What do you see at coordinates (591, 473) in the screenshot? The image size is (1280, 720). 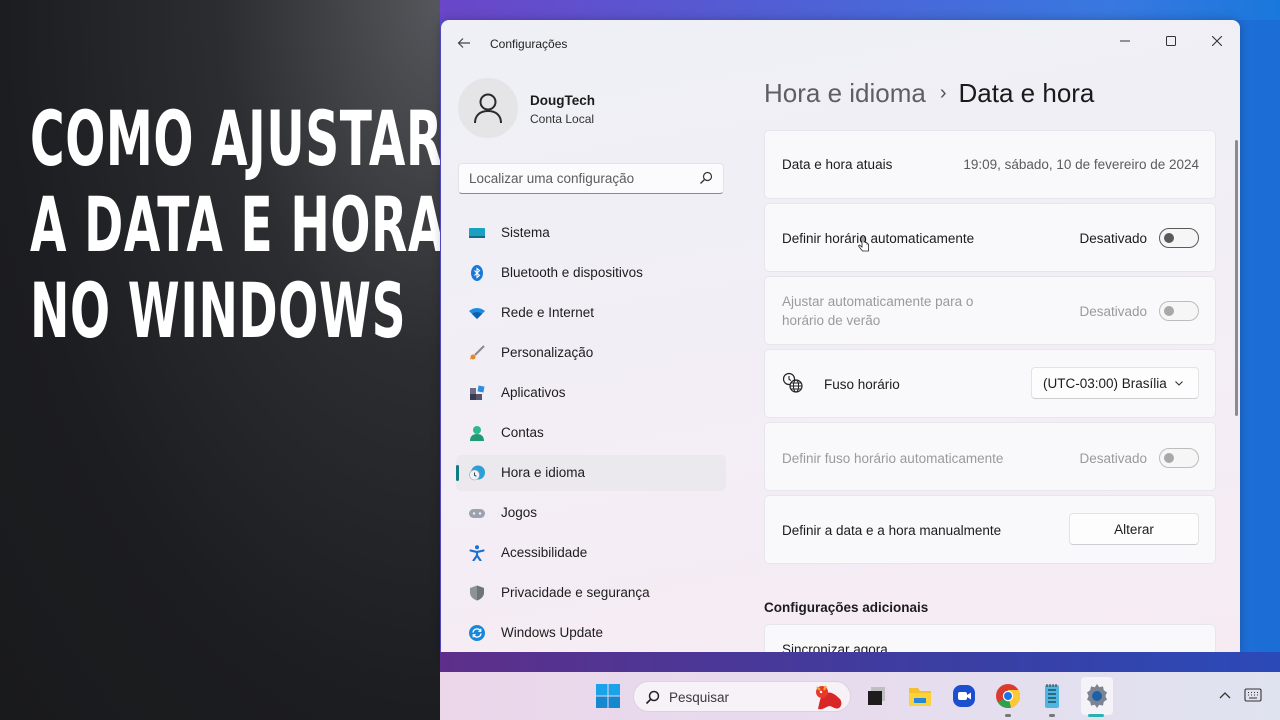 I see `sidebar-item-hora-idioma: Hora e idioma` at bounding box center [591, 473].